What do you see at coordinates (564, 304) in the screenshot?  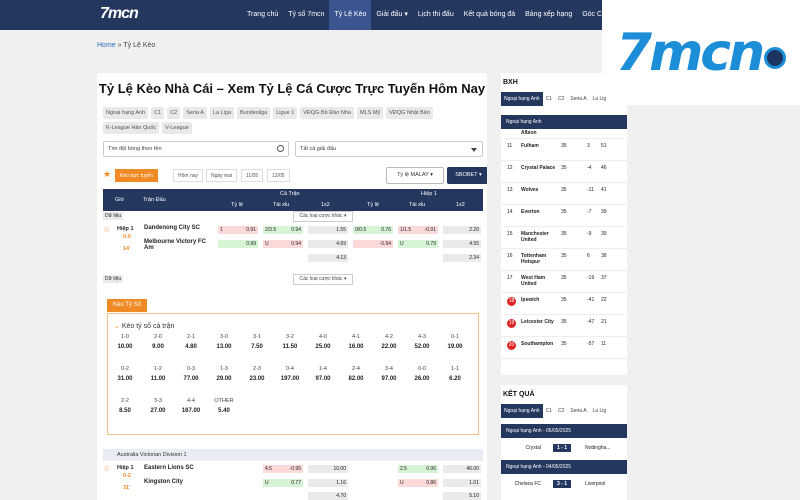 I see `standings-row: 18 Ipswich 35 -41 22` at bounding box center [564, 304].